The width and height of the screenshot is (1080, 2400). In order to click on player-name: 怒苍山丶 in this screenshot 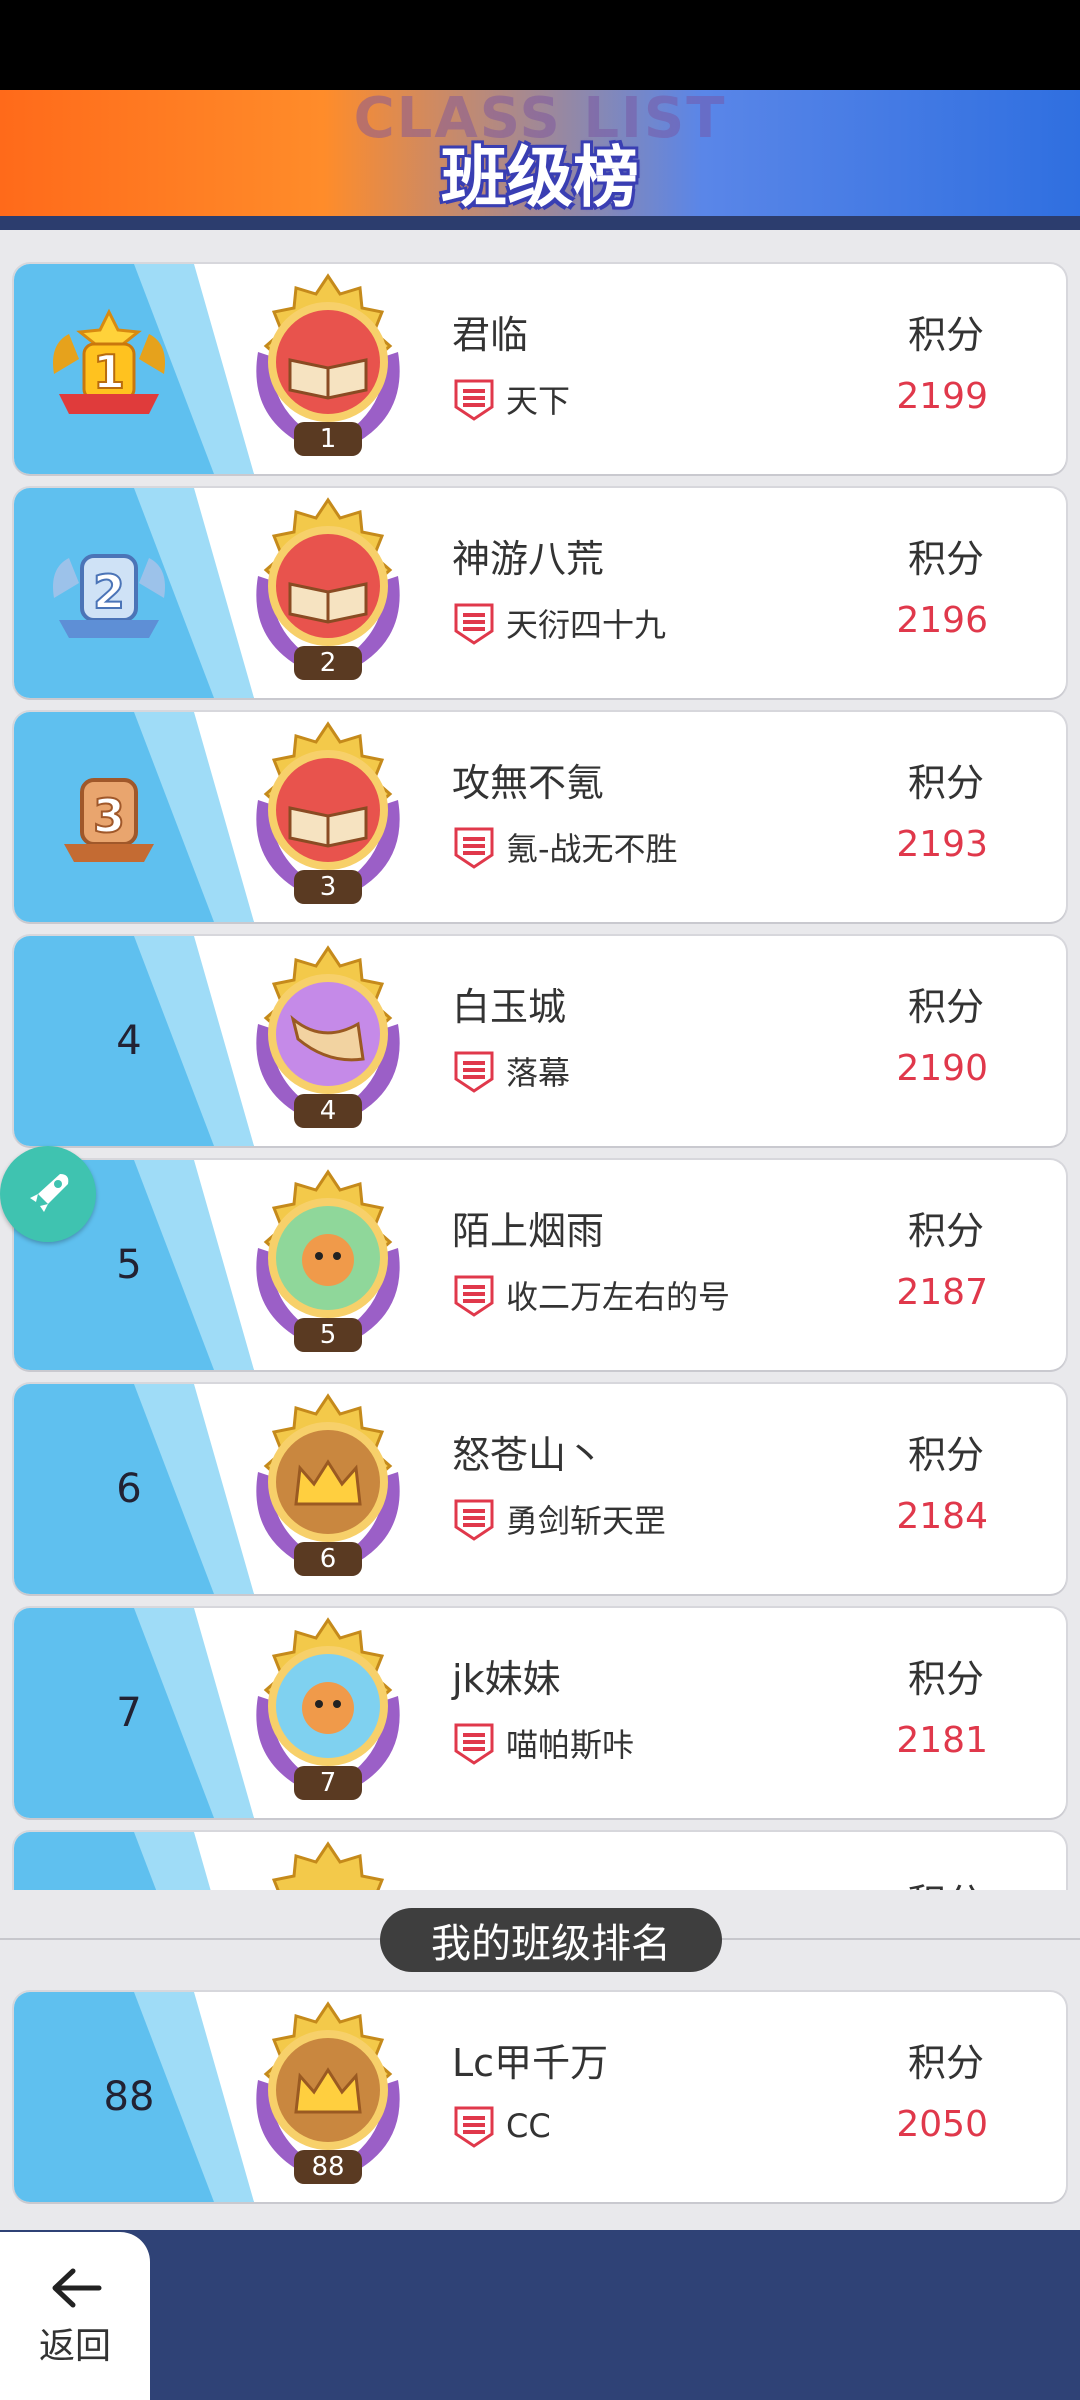, I will do `click(528, 1455)`.